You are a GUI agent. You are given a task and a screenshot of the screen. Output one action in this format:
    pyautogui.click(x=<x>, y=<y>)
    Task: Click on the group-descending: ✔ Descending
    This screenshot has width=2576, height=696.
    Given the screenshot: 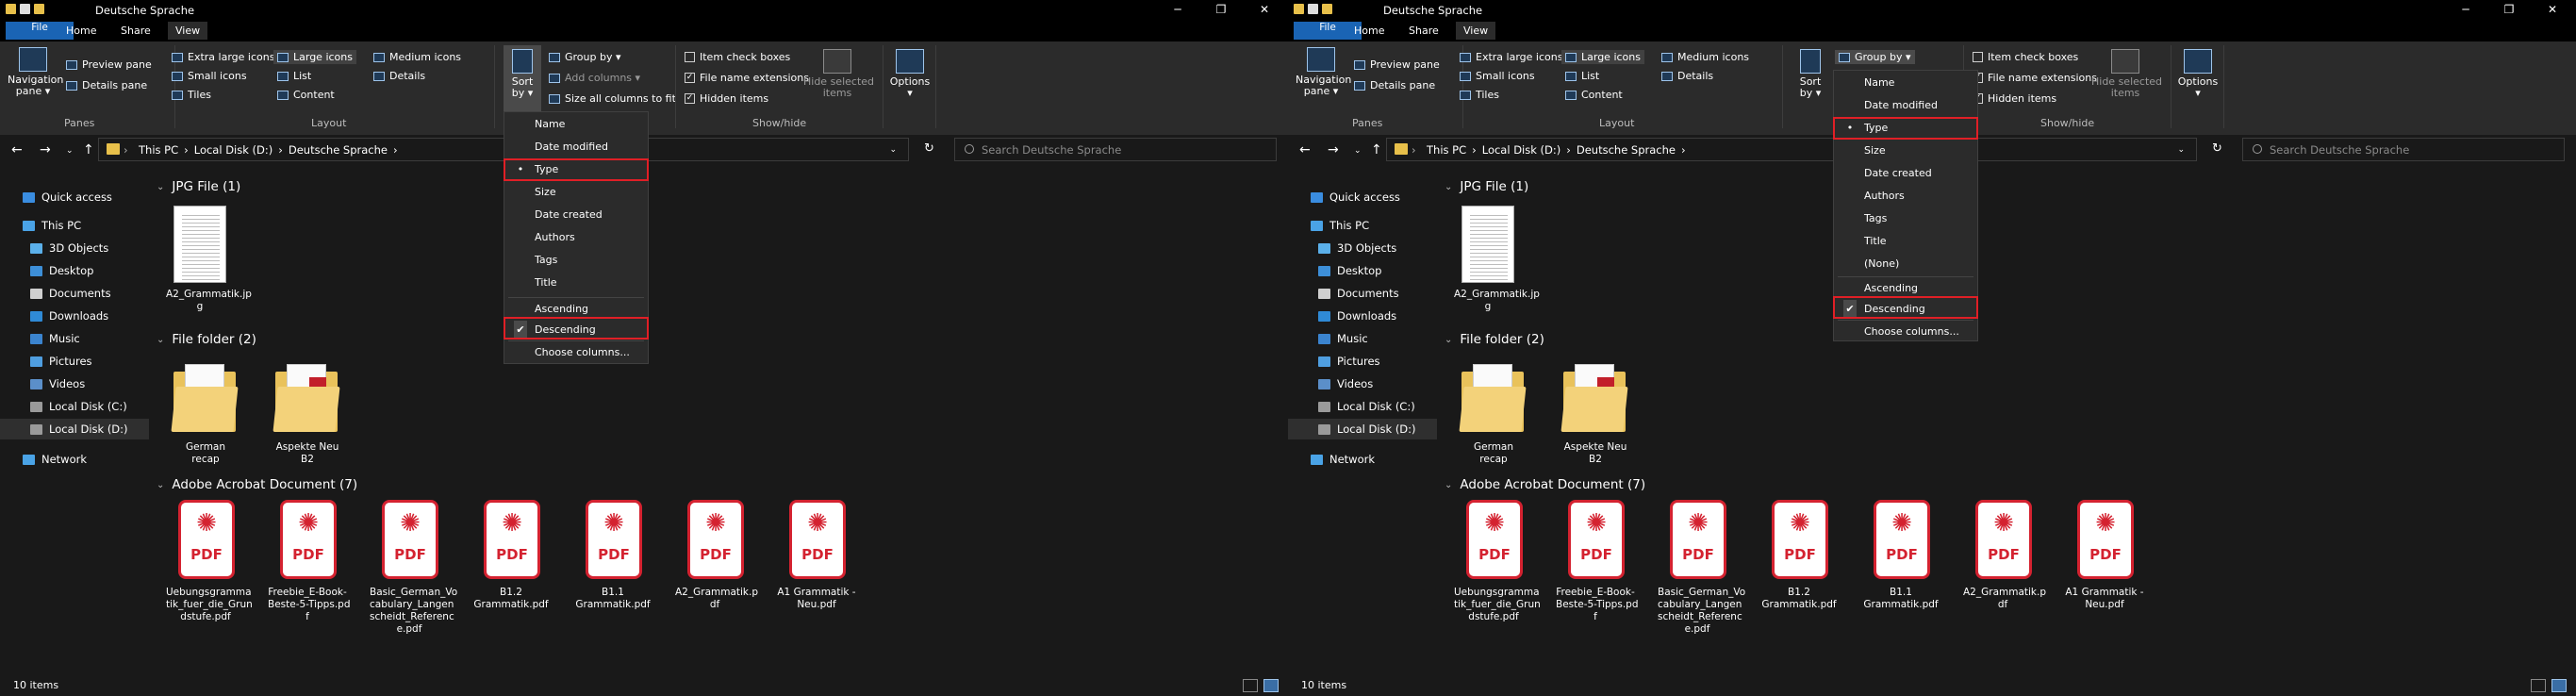 What is the action you would take?
    pyautogui.click(x=1905, y=309)
    